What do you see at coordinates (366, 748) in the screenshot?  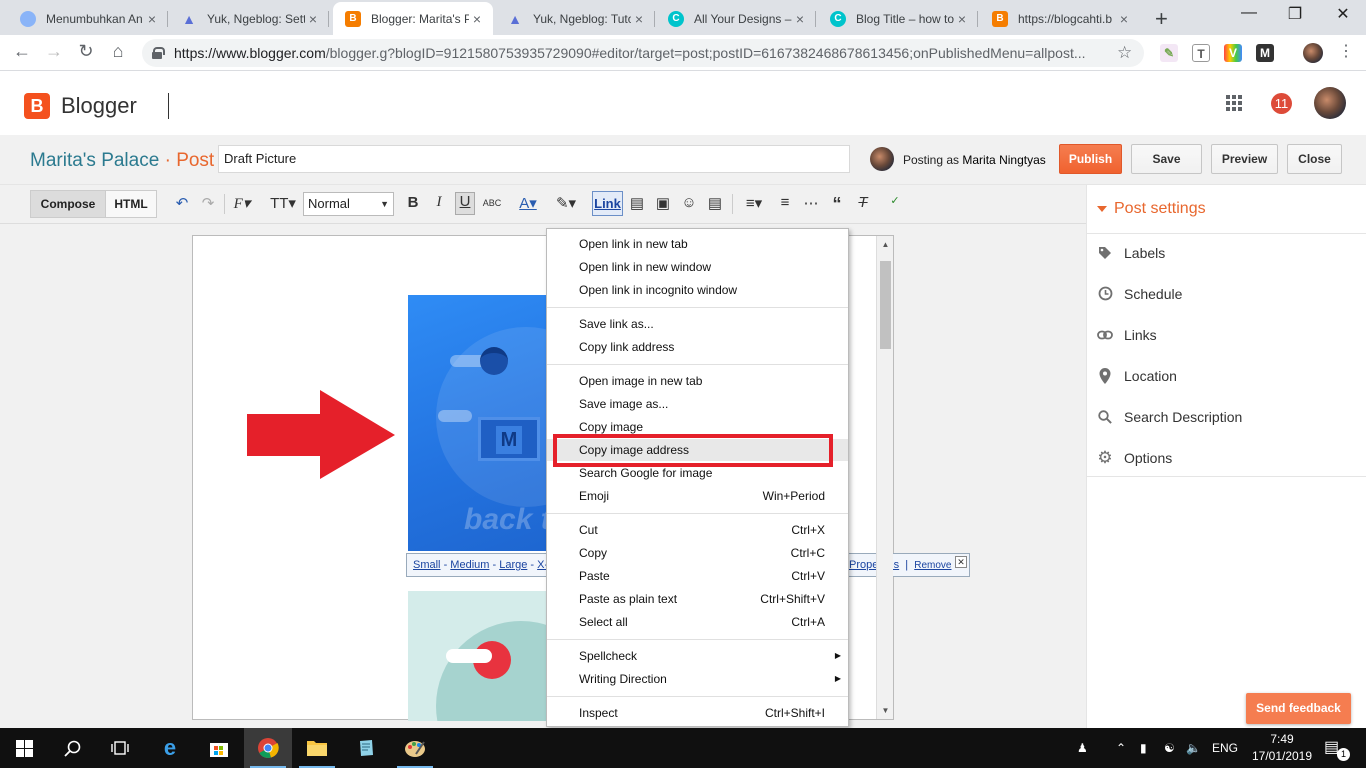 I see `notepad-icon` at bounding box center [366, 748].